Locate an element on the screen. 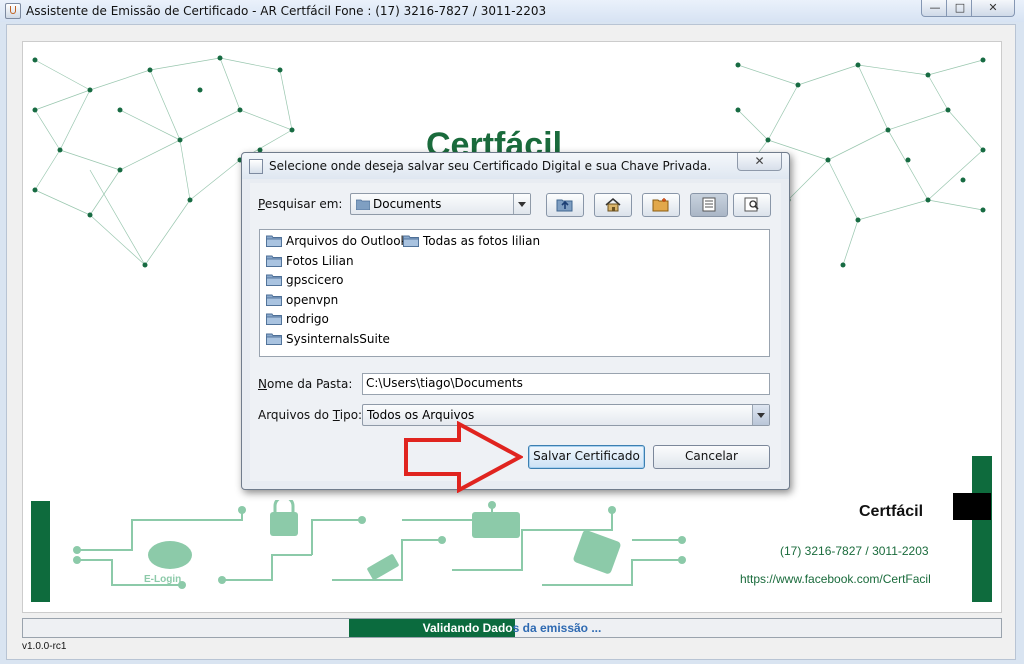 Image resolution: width=1024 pixels, height=664 pixels. save-certificate-button: Salvar Certificado is located at coordinates (586, 457).